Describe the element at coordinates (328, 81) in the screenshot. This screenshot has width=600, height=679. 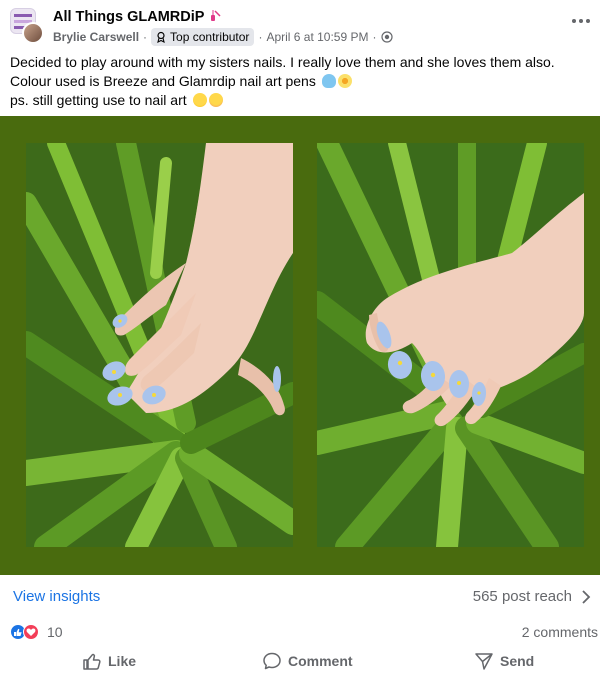
I see `blue-heart-icon` at that location.